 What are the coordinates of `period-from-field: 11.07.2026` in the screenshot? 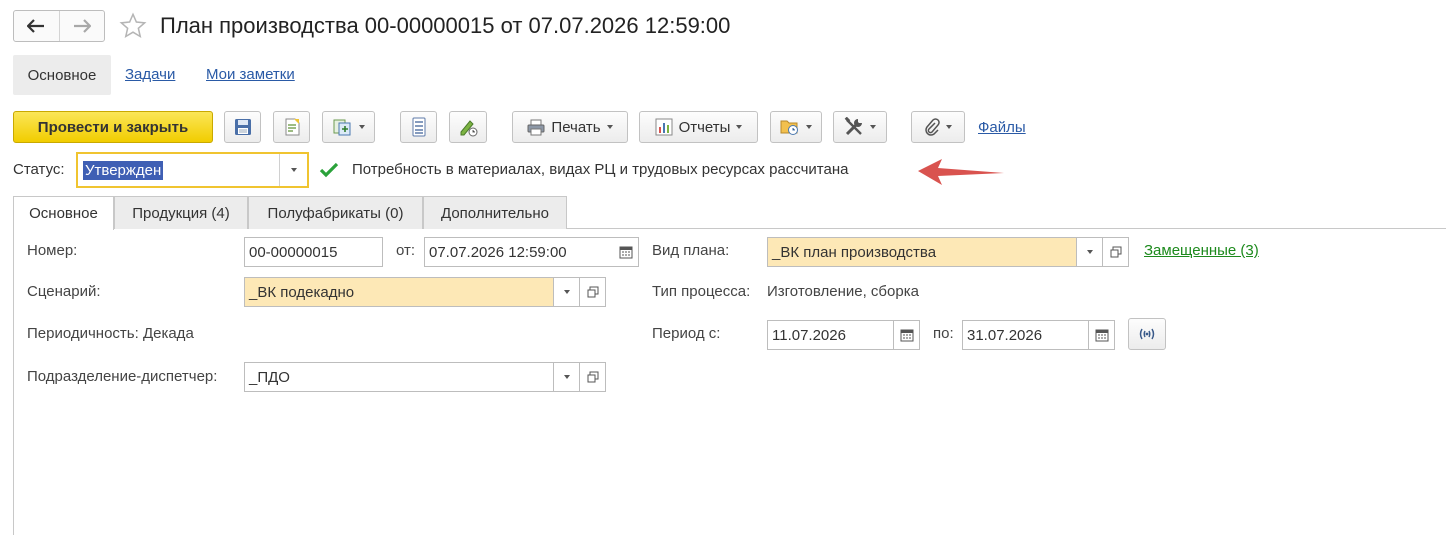 It's located at (830, 335).